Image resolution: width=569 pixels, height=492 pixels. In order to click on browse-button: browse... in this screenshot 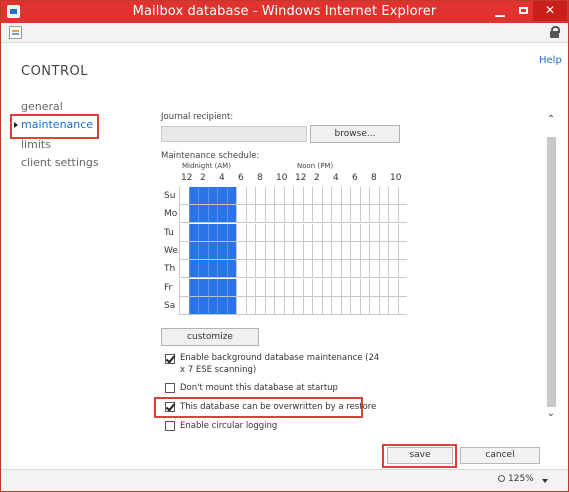, I will do `click(355, 134)`.